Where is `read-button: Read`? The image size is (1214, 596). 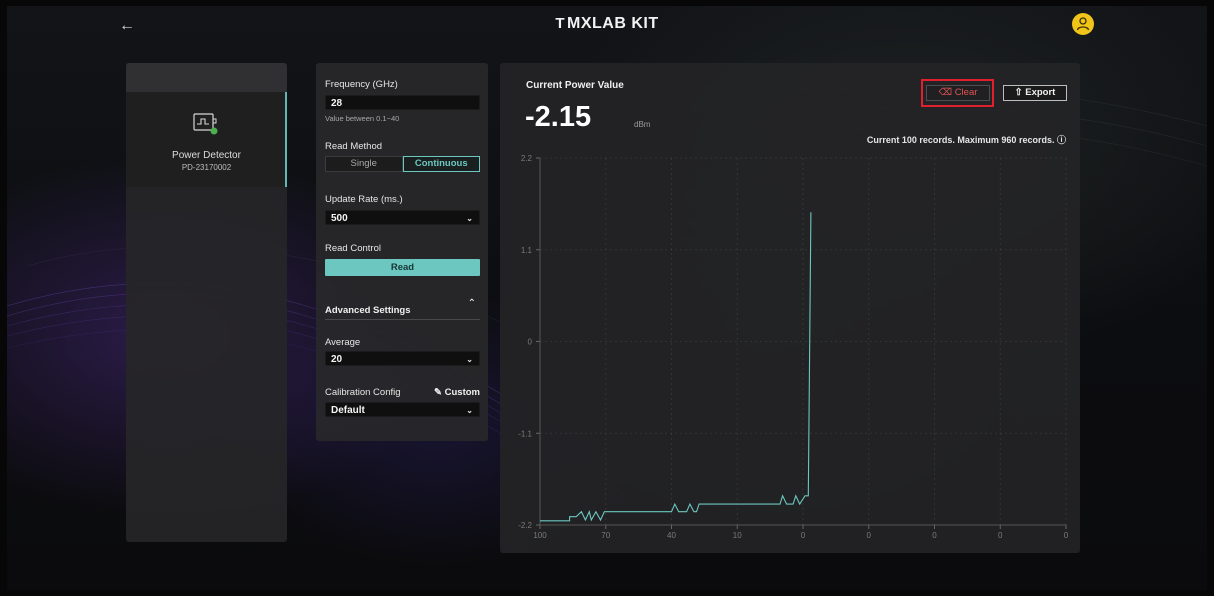
read-button: Read is located at coordinates (402, 267).